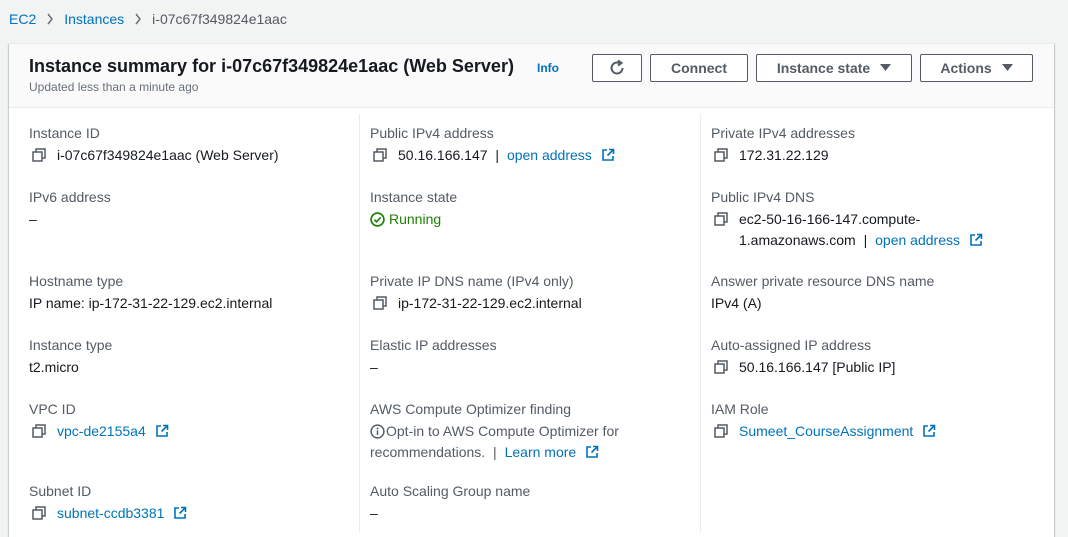  What do you see at coordinates (76, 281) in the screenshot?
I see `field-label: Hostname type` at bounding box center [76, 281].